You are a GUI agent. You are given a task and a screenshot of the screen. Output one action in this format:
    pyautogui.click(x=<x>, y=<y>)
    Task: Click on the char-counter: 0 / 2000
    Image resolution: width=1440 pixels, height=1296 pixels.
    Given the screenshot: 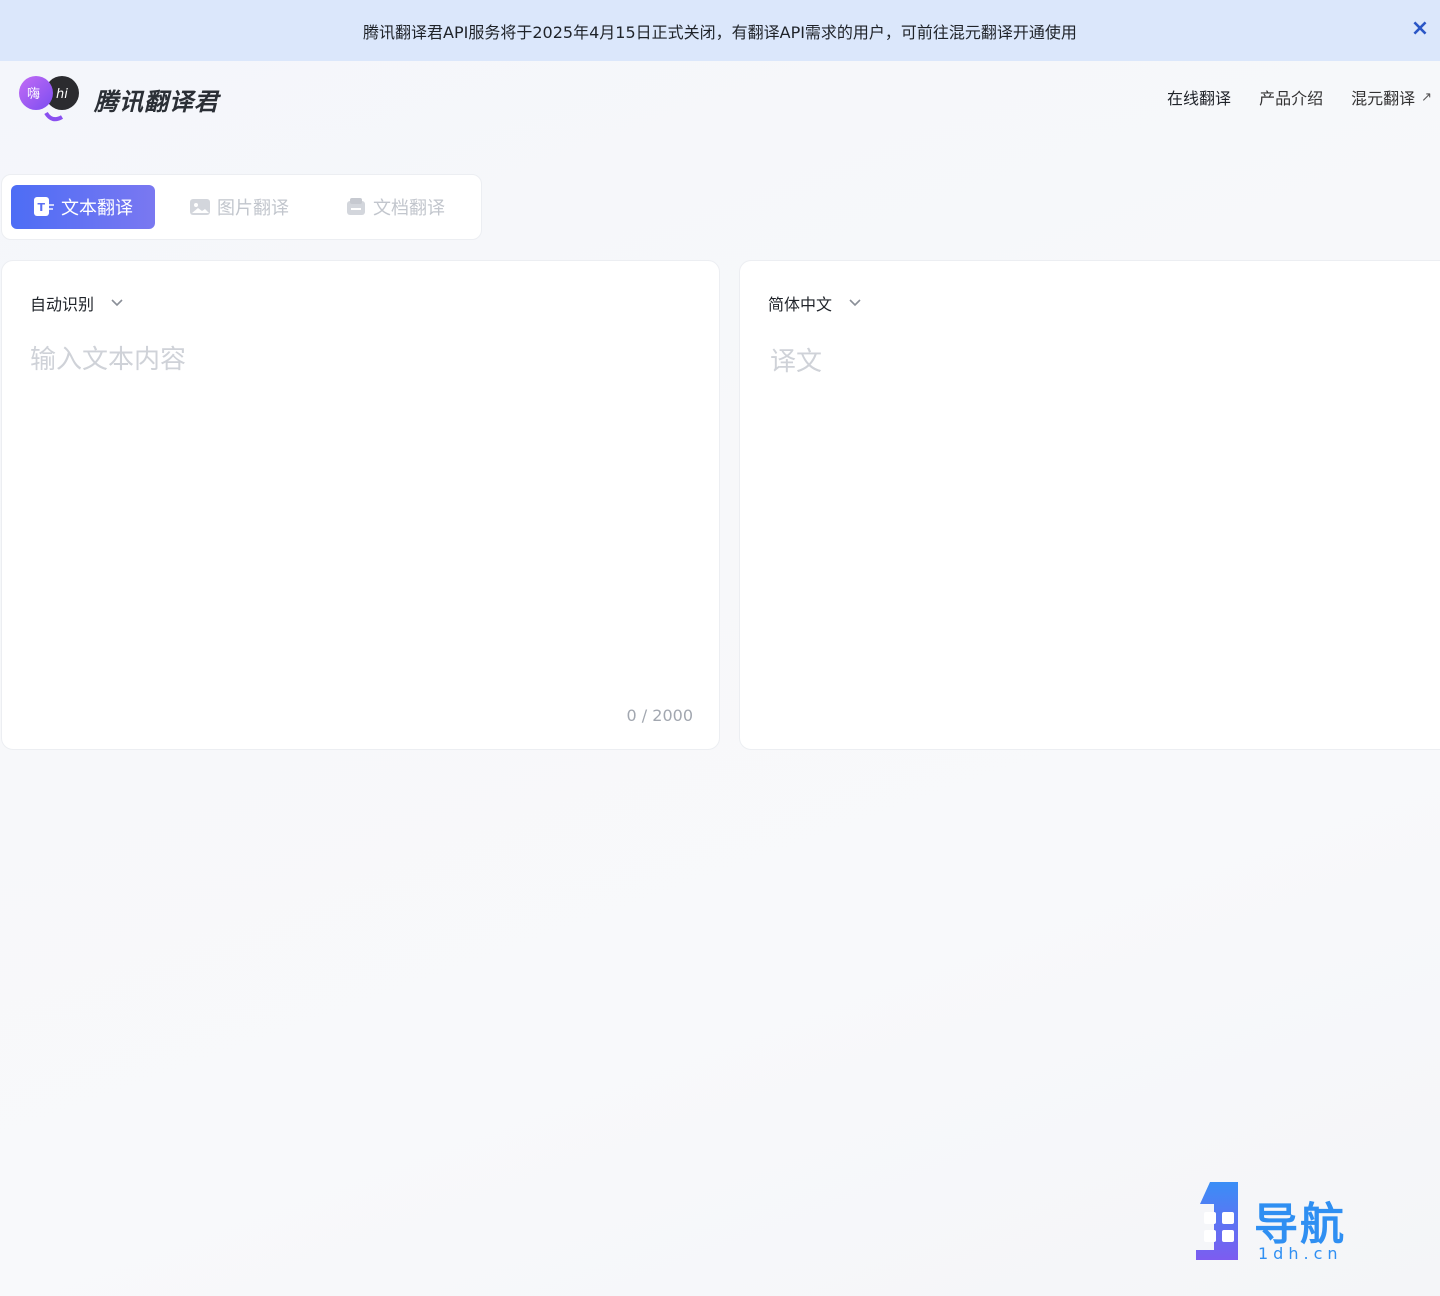 What is the action you would take?
    pyautogui.click(x=659, y=715)
    